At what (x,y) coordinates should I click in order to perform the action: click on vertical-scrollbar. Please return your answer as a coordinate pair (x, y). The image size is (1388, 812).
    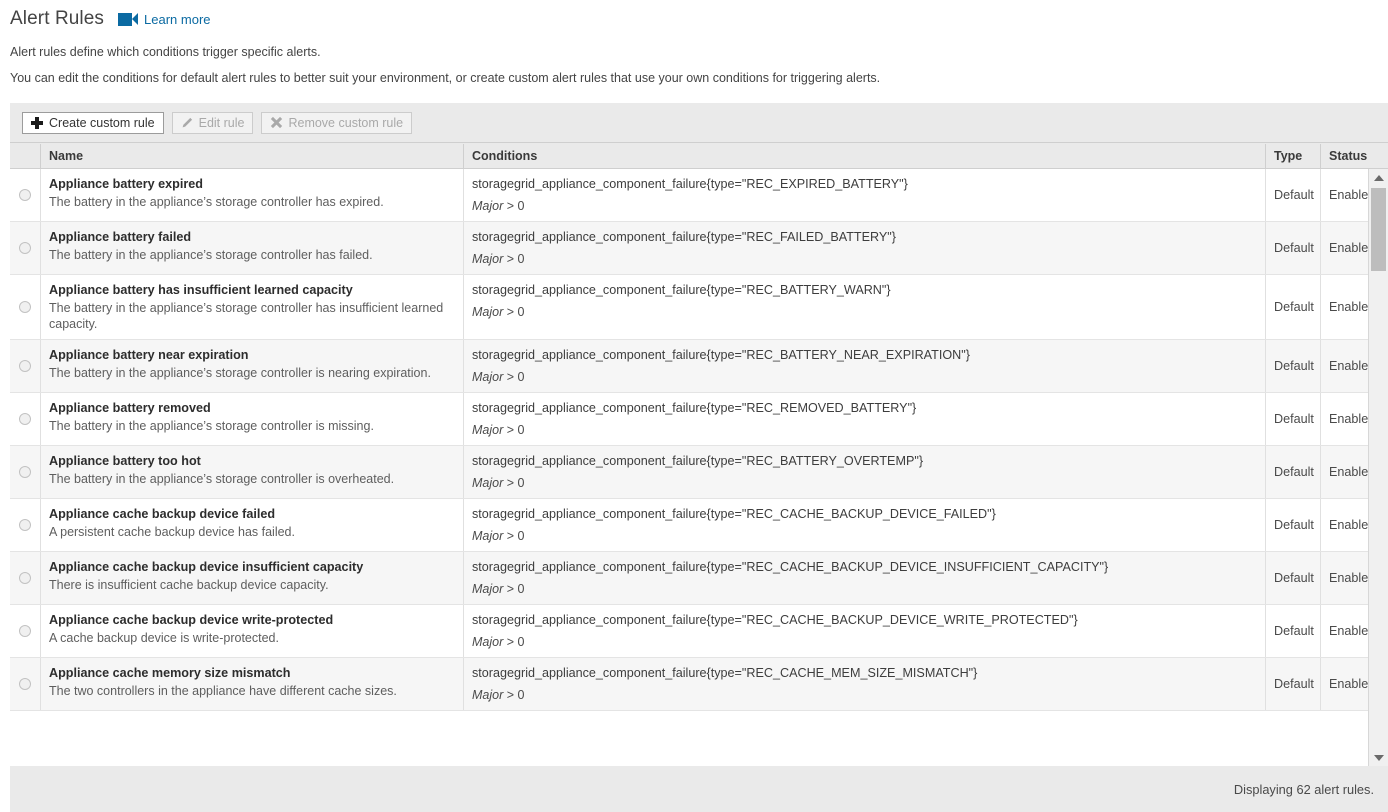
    Looking at the image, I should click on (1378, 467).